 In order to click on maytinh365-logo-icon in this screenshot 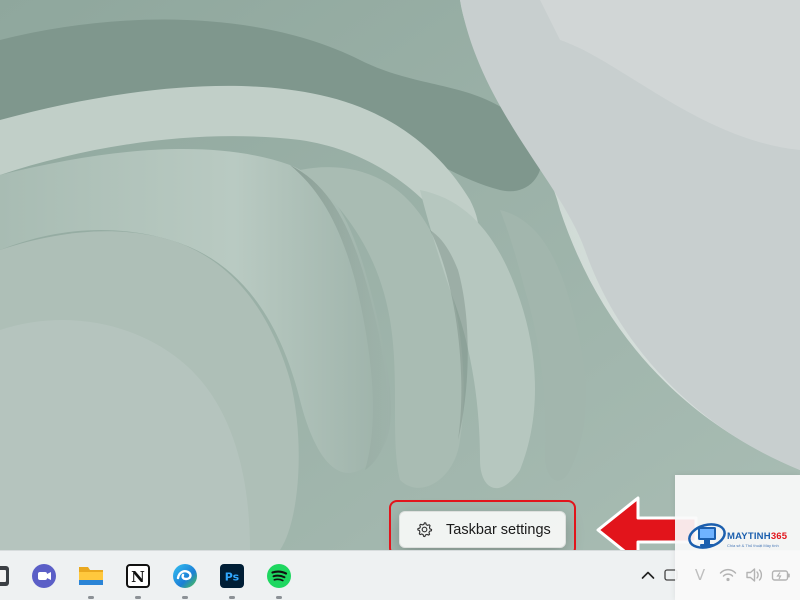, I will do `click(707, 536)`.